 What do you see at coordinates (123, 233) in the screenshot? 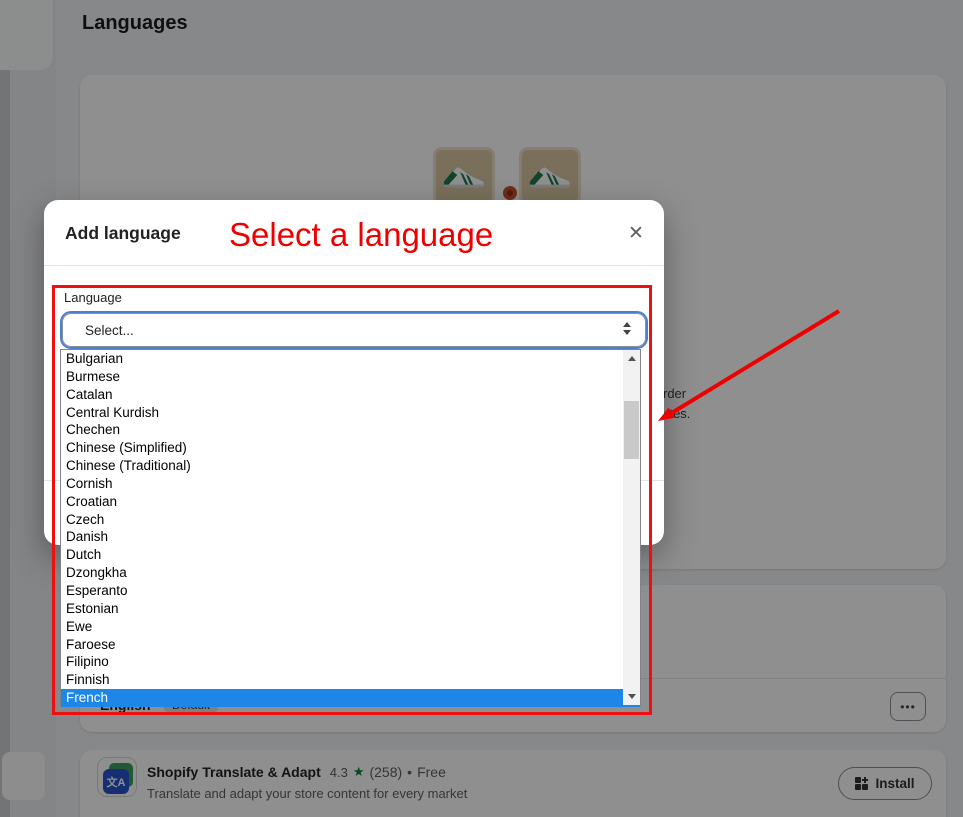
I see `modal-title: Add language` at bounding box center [123, 233].